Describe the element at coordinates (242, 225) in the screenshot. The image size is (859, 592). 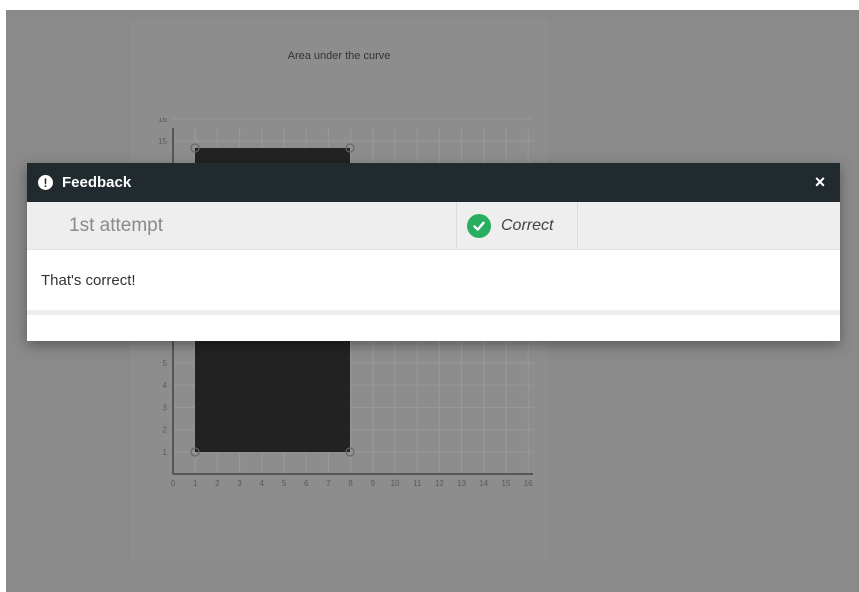
I see `attempt-label: 1st attempt` at that location.